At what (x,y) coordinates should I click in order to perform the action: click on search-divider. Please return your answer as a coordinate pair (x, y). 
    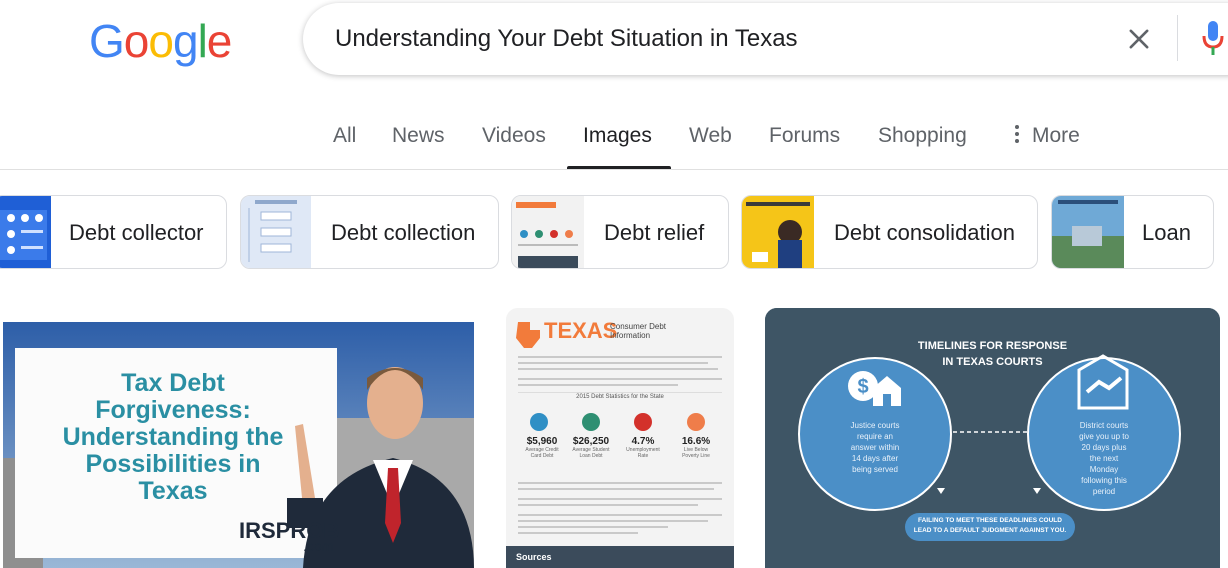
    Looking at the image, I should click on (1177, 38).